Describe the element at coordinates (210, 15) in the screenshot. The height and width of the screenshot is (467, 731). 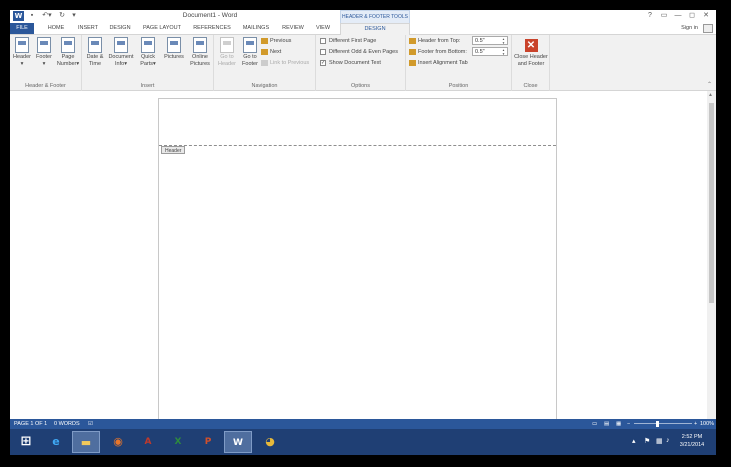
I see `document-title: Document1 - Word` at that location.